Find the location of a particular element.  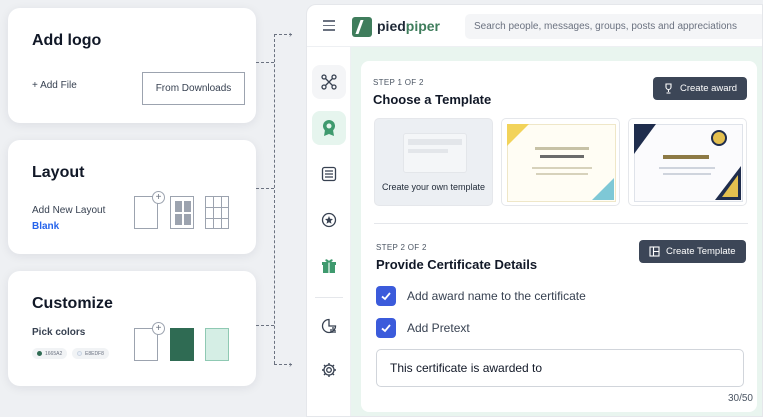

add-file-link: + Add File is located at coordinates (54, 85).